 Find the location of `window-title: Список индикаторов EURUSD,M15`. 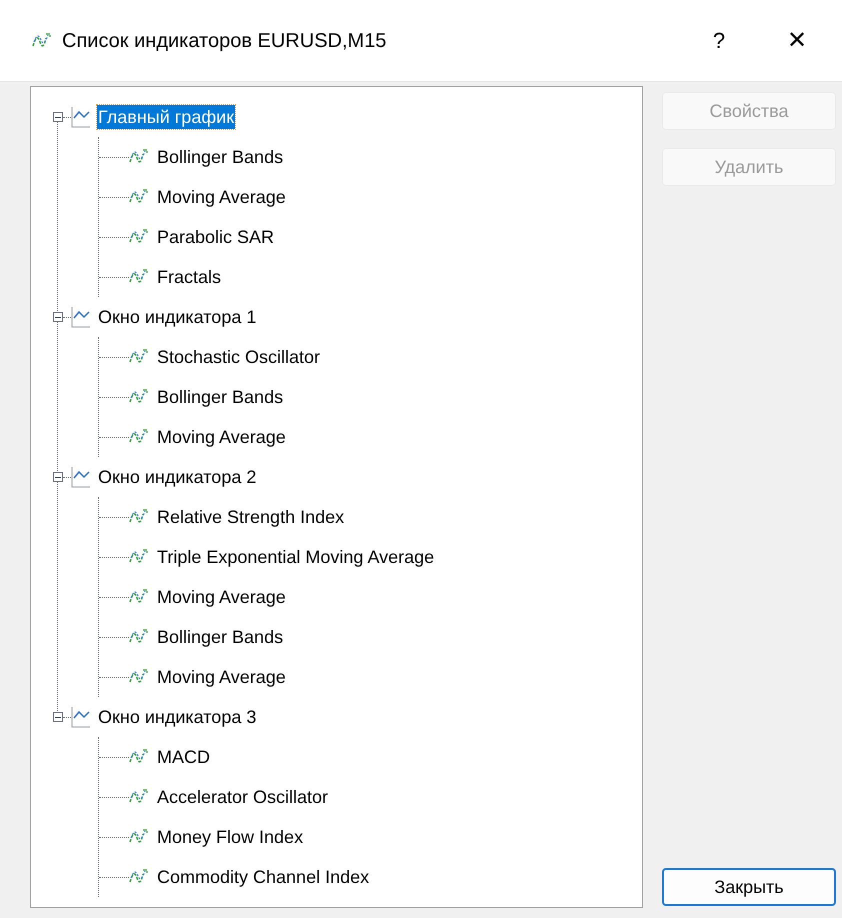

window-title: Список индикаторов EURUSD,M15 is located at coordinates (224, 41).